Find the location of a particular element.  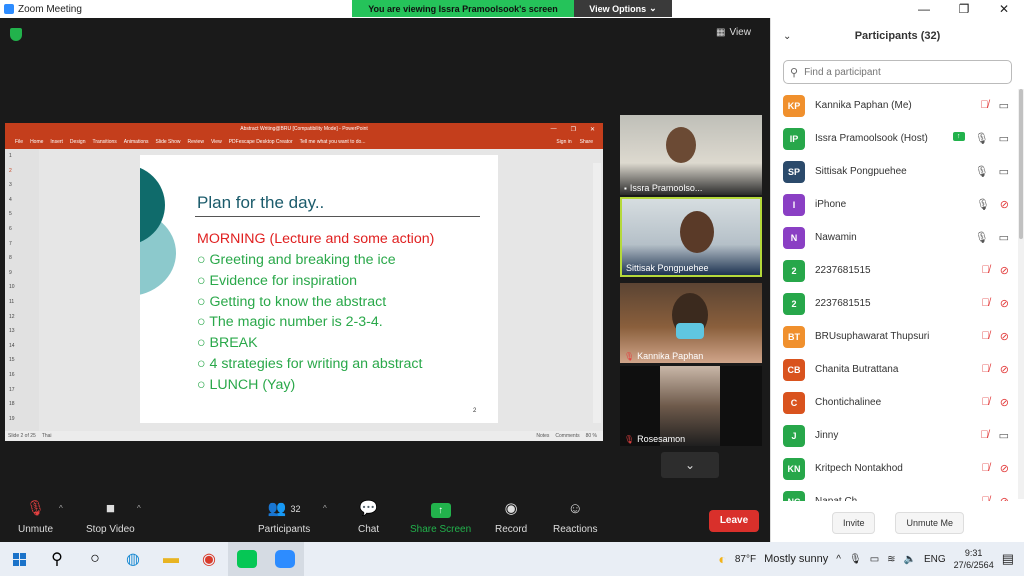

chat-button: 💬 Chat is located at coordinates (368, 516).